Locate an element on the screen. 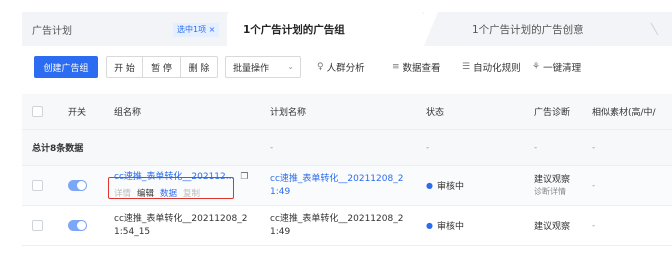 The width and height of the screenshot is (672, 254). tab-ad-creatives-label: 1个广告计划的广告创意 is located at coordinates (528, 29).